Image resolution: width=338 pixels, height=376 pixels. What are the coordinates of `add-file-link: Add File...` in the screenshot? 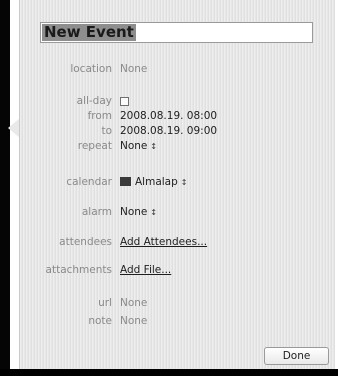 It's located at (145, 270).